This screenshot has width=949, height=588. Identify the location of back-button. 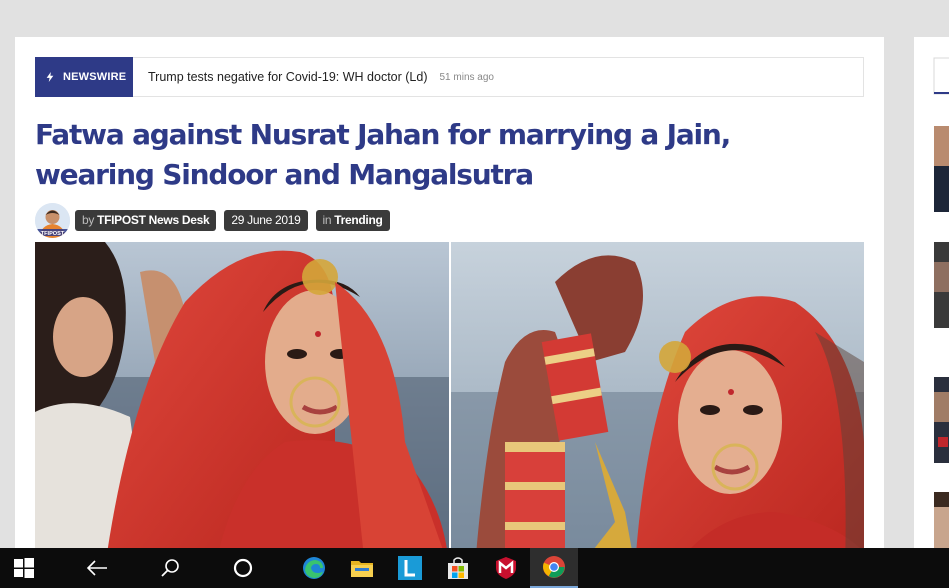
(97, 568).